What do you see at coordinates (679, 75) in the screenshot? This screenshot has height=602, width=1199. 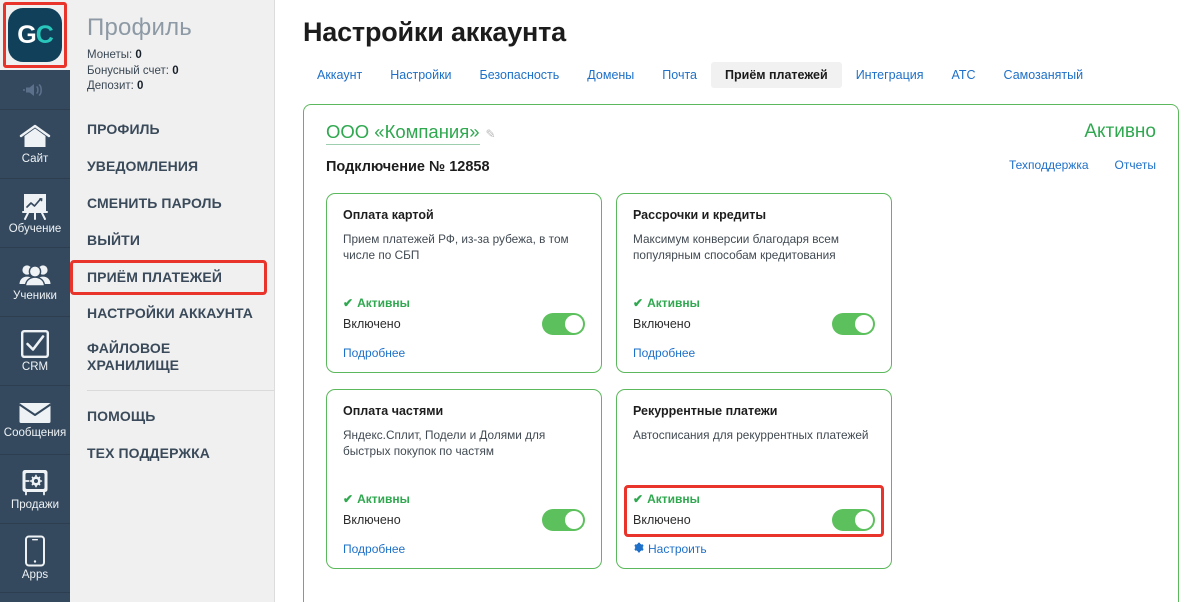 I see `tab-mail: Почта` at bounding box center [679, 75].